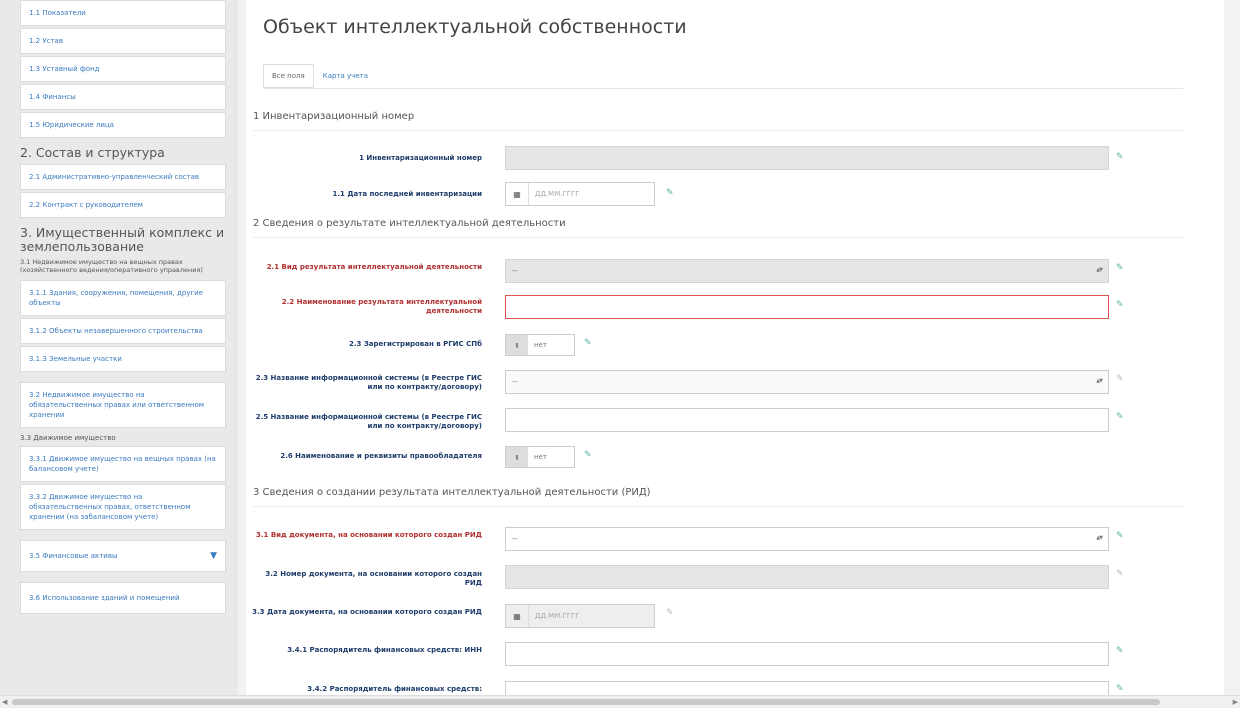 The height and width of the screenshot is (708, 1240). Describe the element at coordinates (92, 152) in the screenshot. I see `sidebar-section-title: 2. Состав и структура` at that location.